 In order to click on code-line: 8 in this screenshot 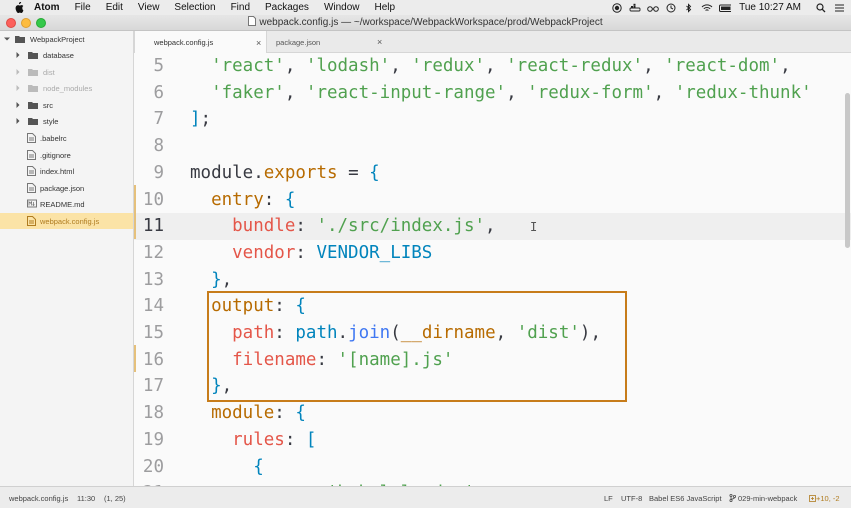, I will do `click(492, 146)`.